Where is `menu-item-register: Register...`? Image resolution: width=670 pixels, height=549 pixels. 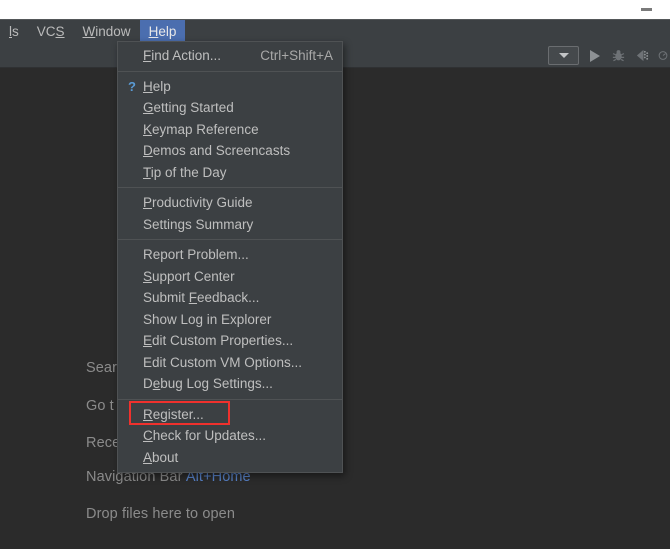
menu-item-register: Register... is located at coordinates (230, 413).